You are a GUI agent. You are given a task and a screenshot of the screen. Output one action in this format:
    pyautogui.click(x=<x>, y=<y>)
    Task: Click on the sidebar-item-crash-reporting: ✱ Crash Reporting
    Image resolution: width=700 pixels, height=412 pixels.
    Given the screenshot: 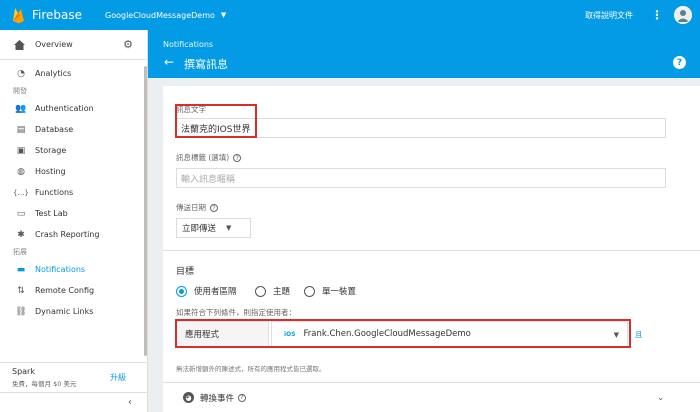 What is the action you would take?
    pyautogui.click(x=73, y=234)
    